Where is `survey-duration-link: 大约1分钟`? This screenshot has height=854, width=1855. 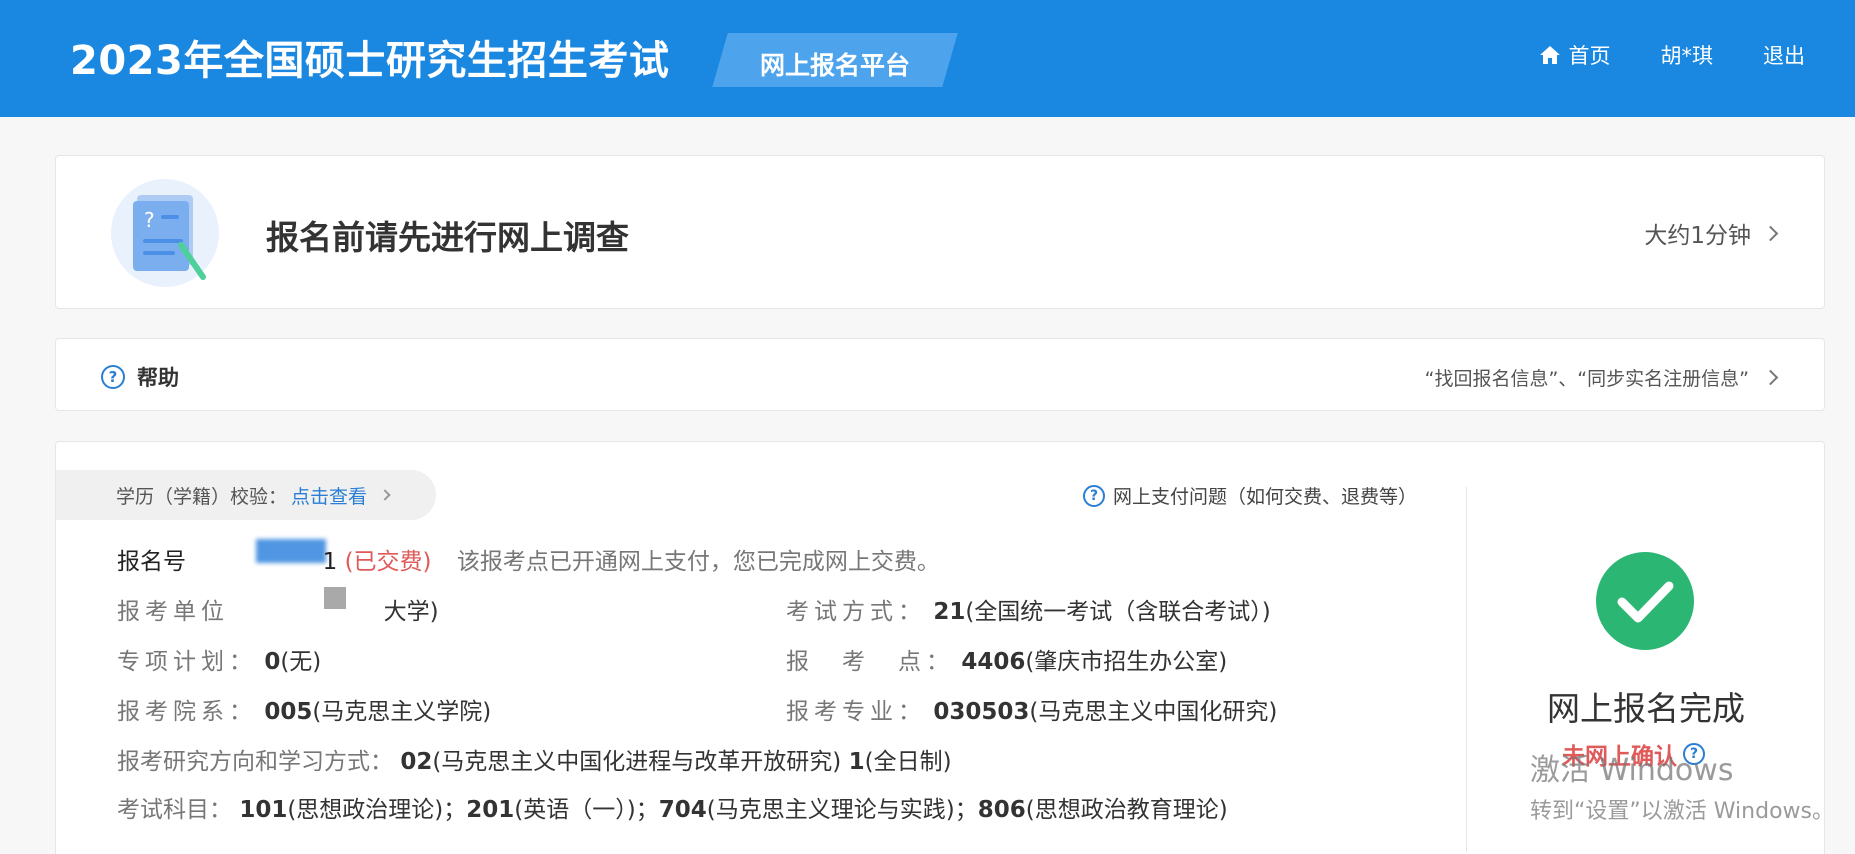
survey-duration-link: 大约1分钟 is located at coordinates (1711, 233).